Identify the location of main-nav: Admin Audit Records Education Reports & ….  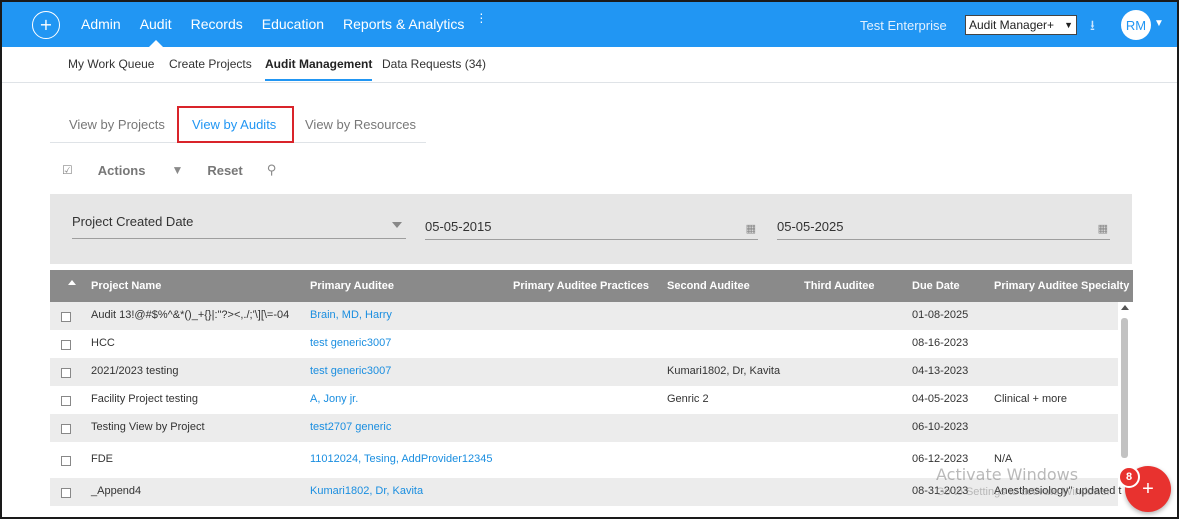
(284, 24).